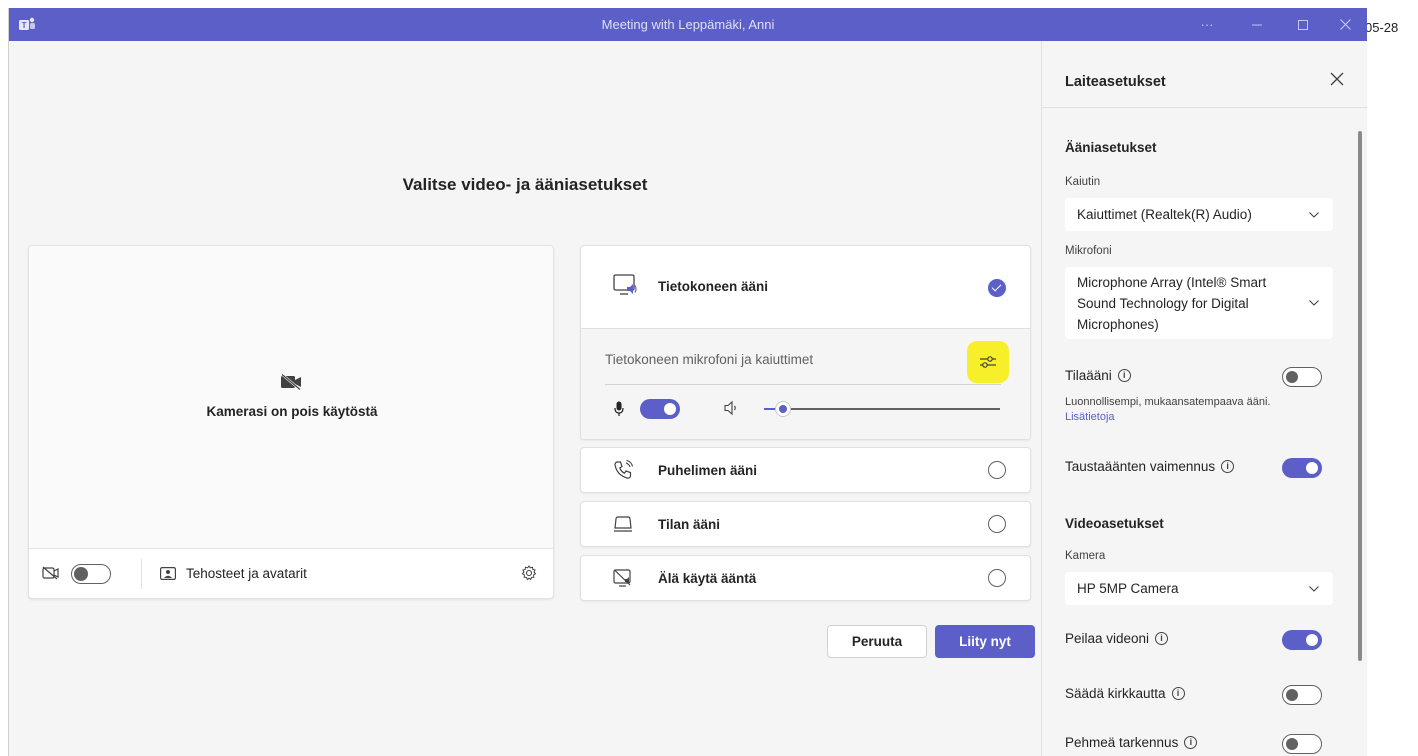 The image size is (1418, 756). What do you see at coordinates (1164, 214) in the screenshot?
I see `speaker-value: Kaiuttimet (Realtek(R) Audio)` at bounding box center [1164, 214].